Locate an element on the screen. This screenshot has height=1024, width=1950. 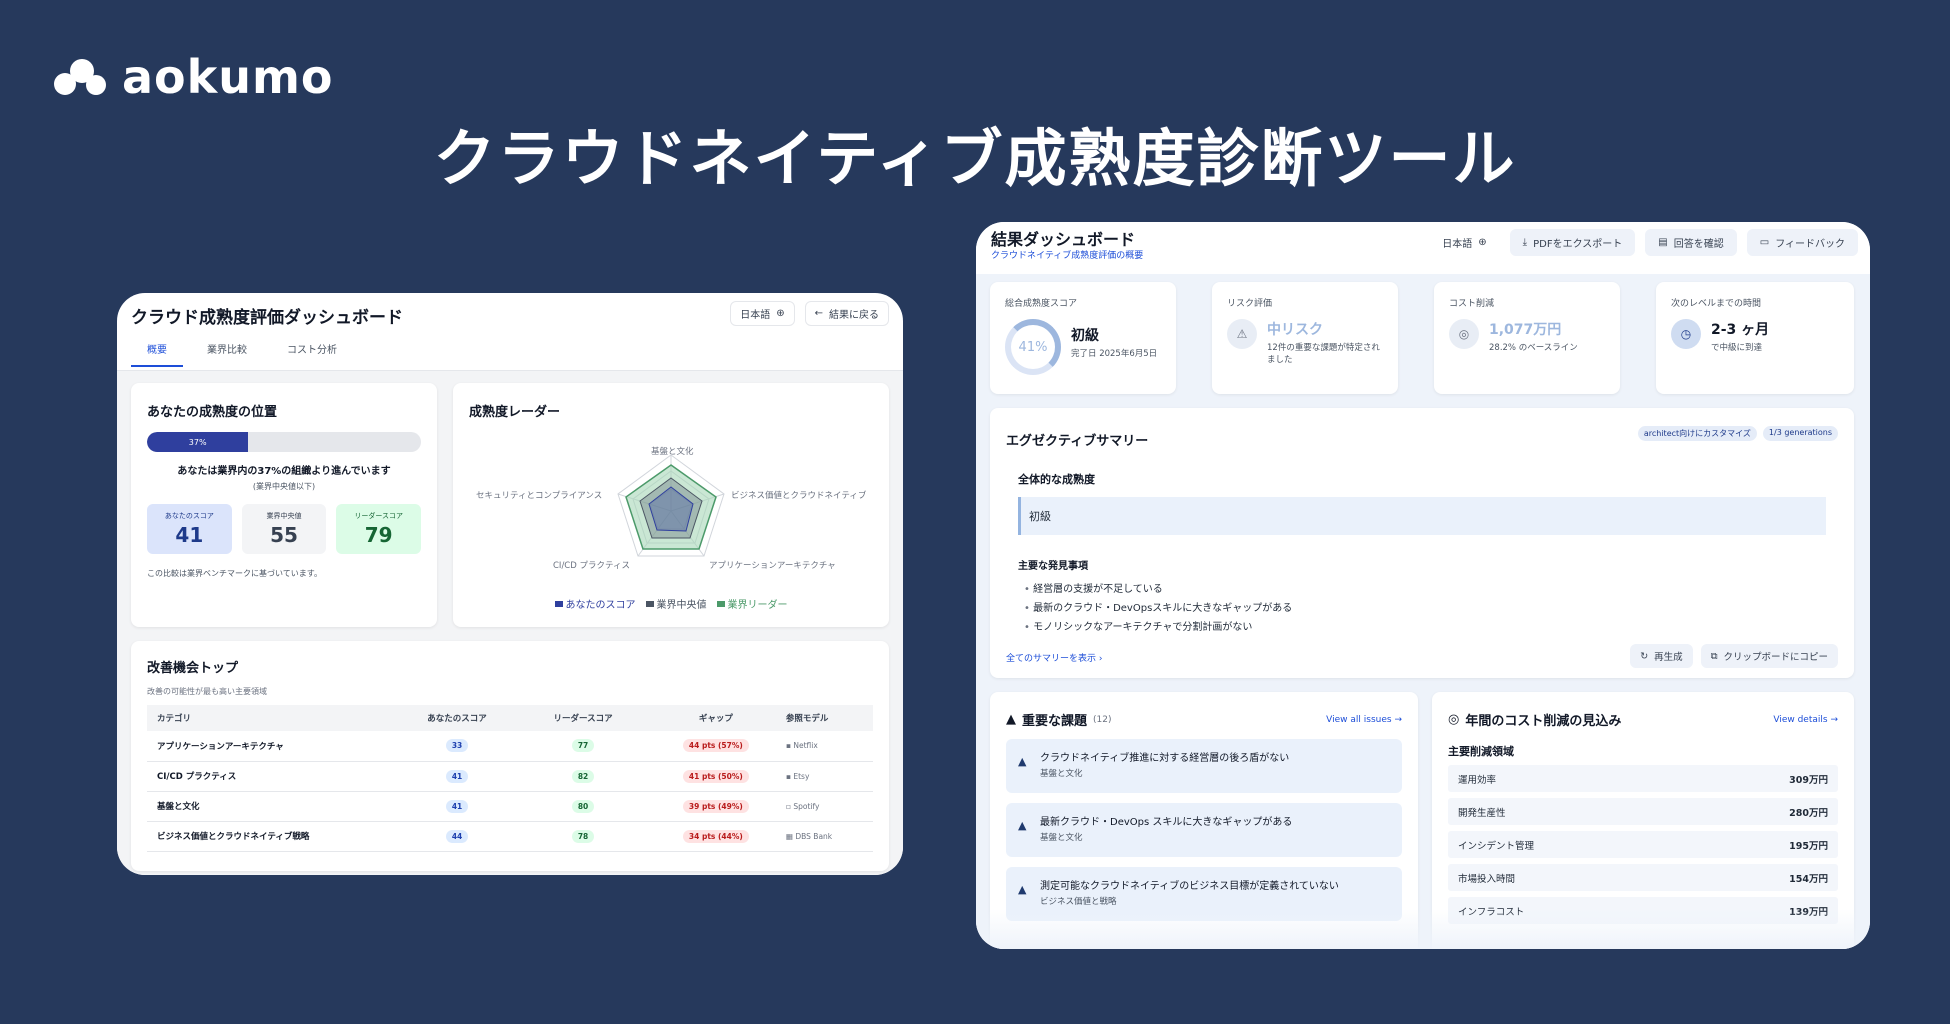
reference-model: Spotify is located at coordinates (806, 806).